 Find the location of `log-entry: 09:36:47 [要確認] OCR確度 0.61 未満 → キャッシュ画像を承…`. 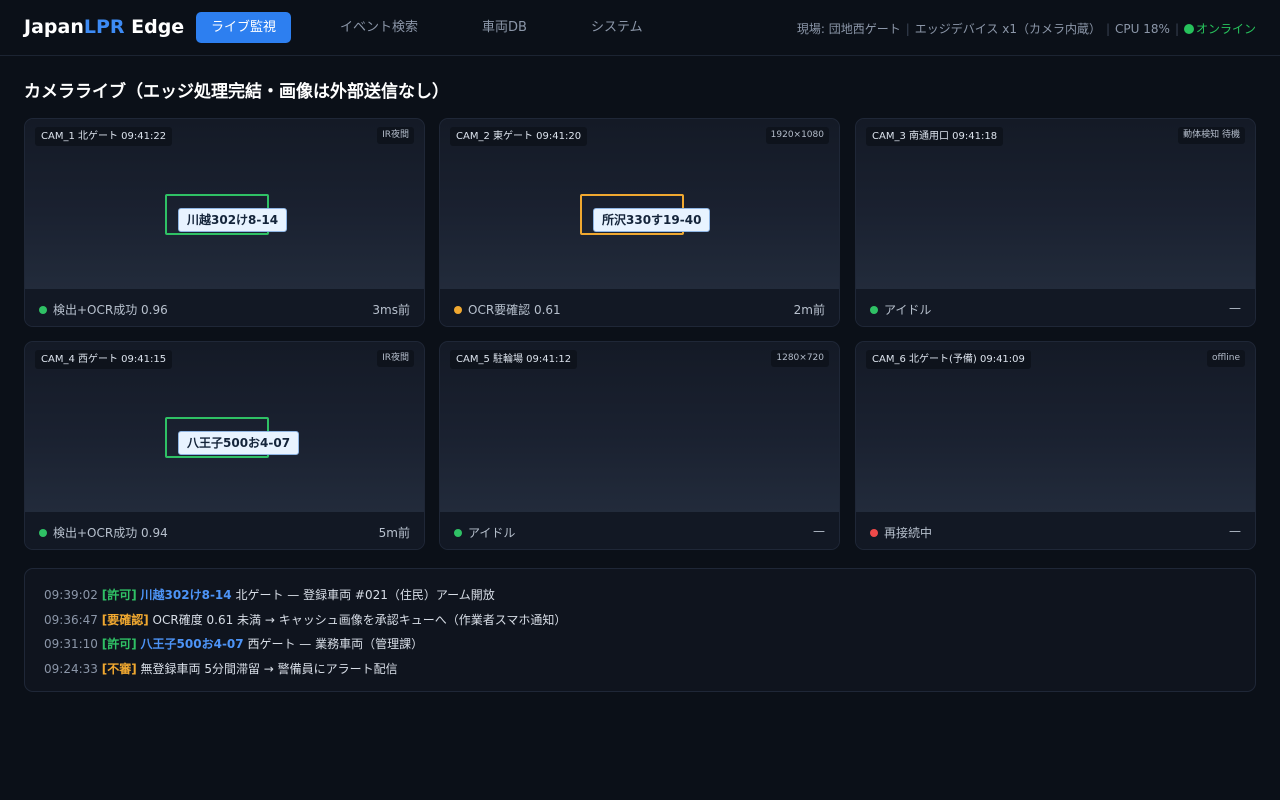

log-entry: 09:36:47 [要確認] OCR確度 0.61 未満 → キャッシュ画像を承… is located at coordinates (305, 619).